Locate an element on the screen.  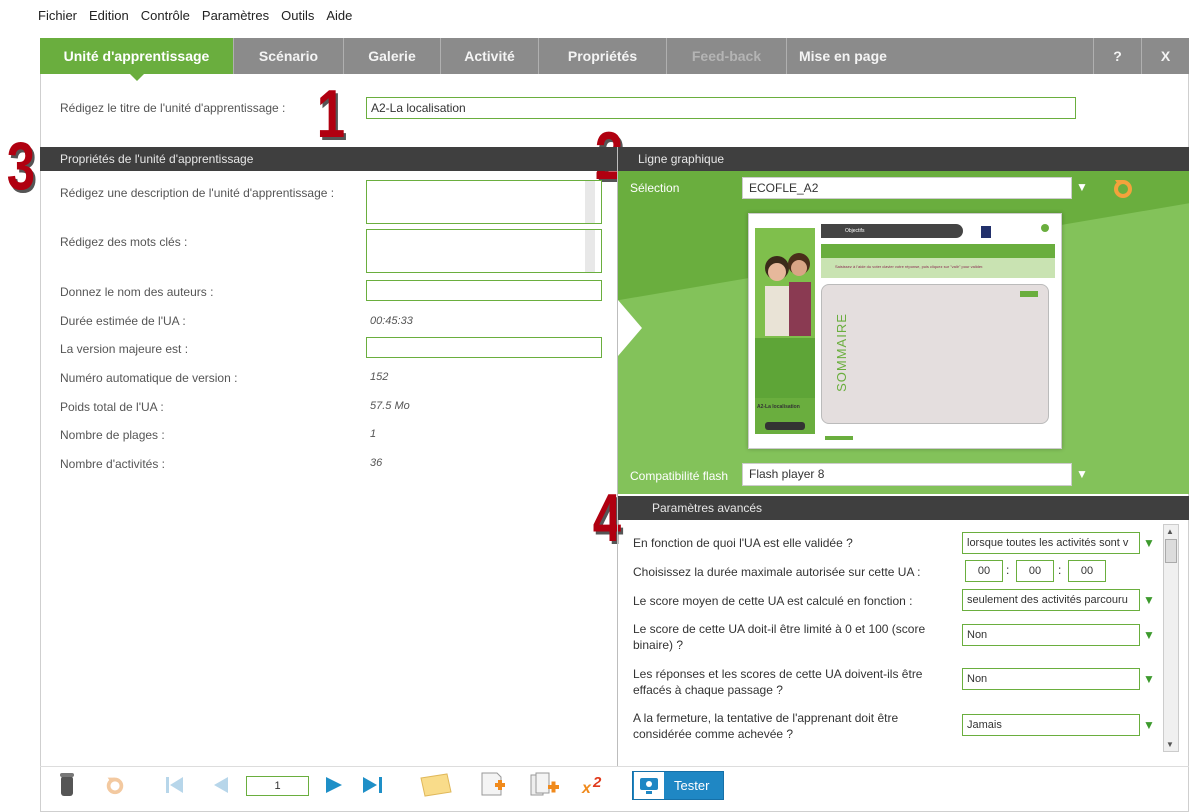
authors-label: Donnez le nom des auteurs : is located at coordinates (137, 292).